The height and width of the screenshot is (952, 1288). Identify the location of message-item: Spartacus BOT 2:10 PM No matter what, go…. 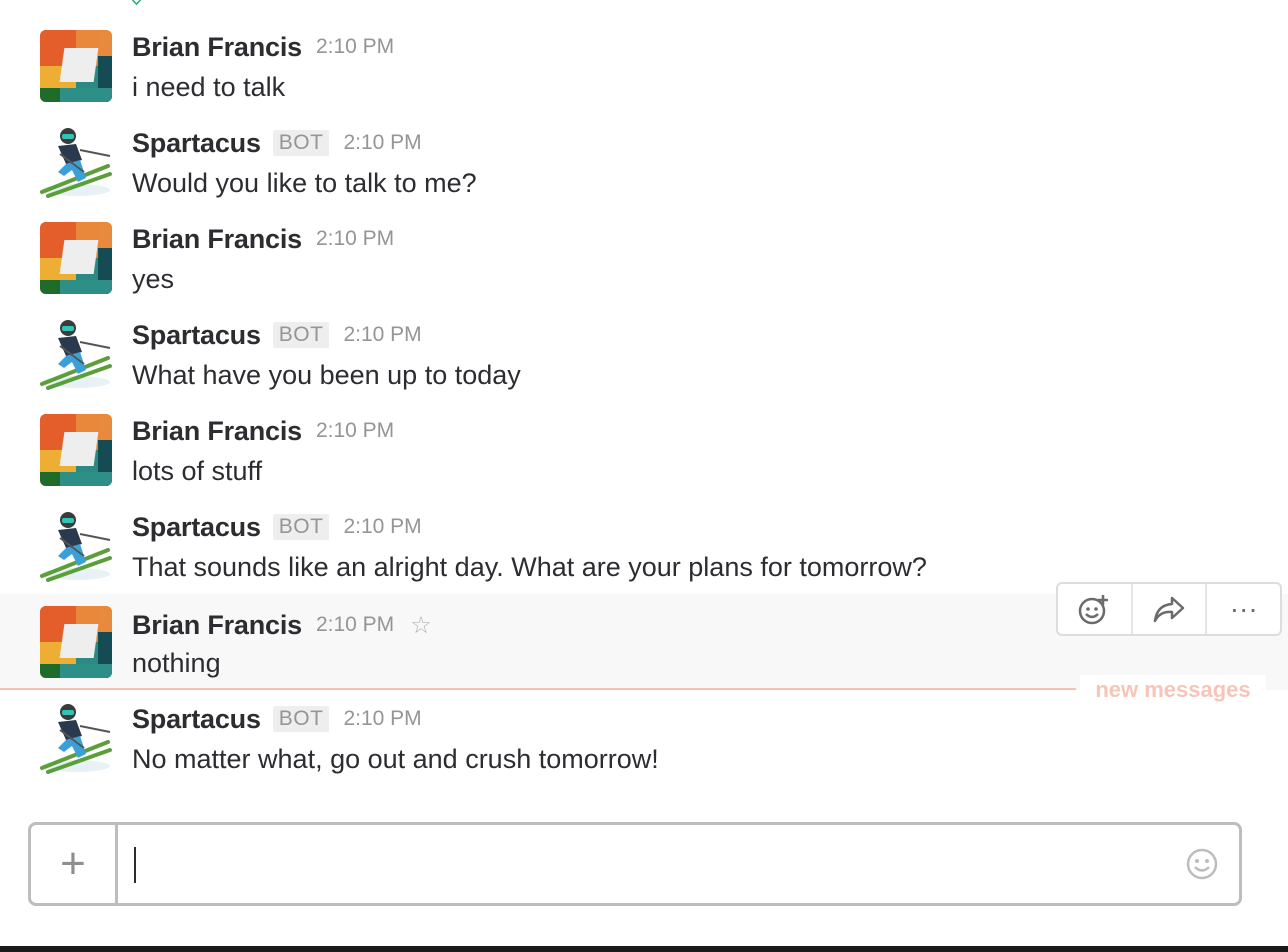
(644, 723).